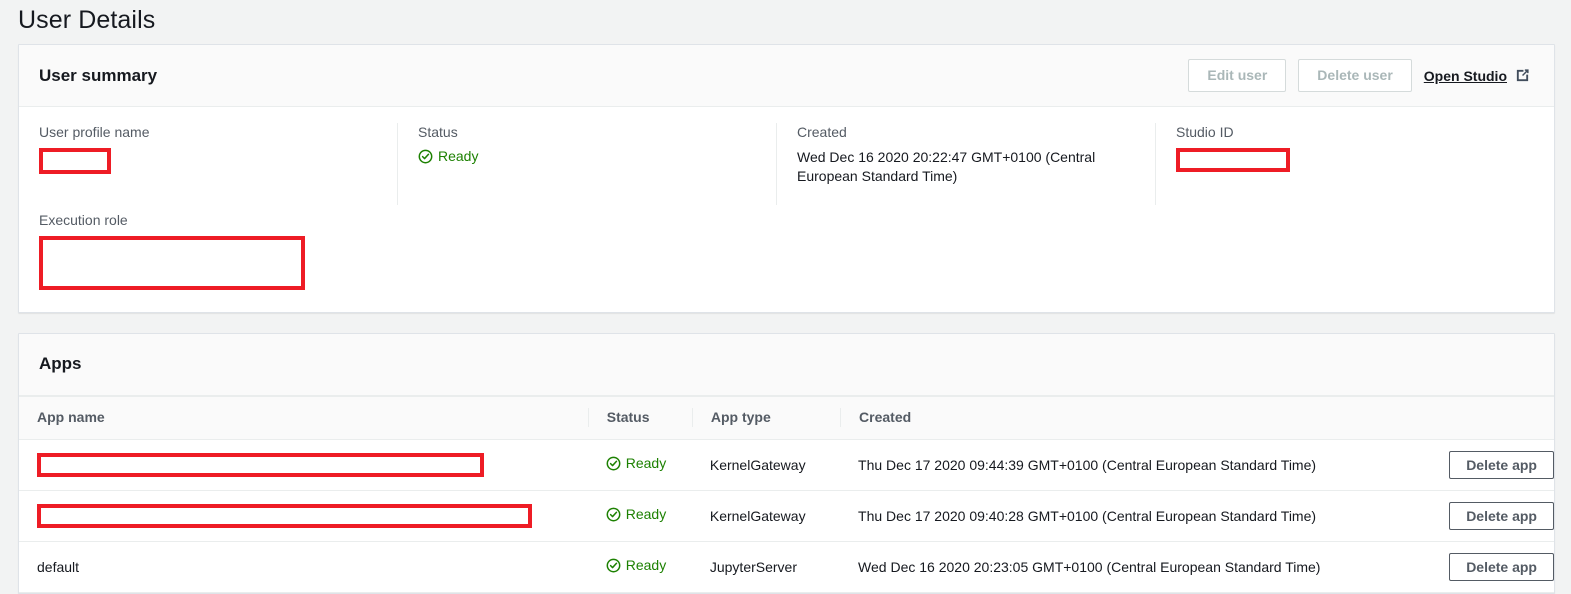 The height and width of the screenshot is (594, 1571). What do you see at coordinates (1237, 75) in the screenshot?
I see `edit-user-button: Edit user` at bounding box center [1237, 75].